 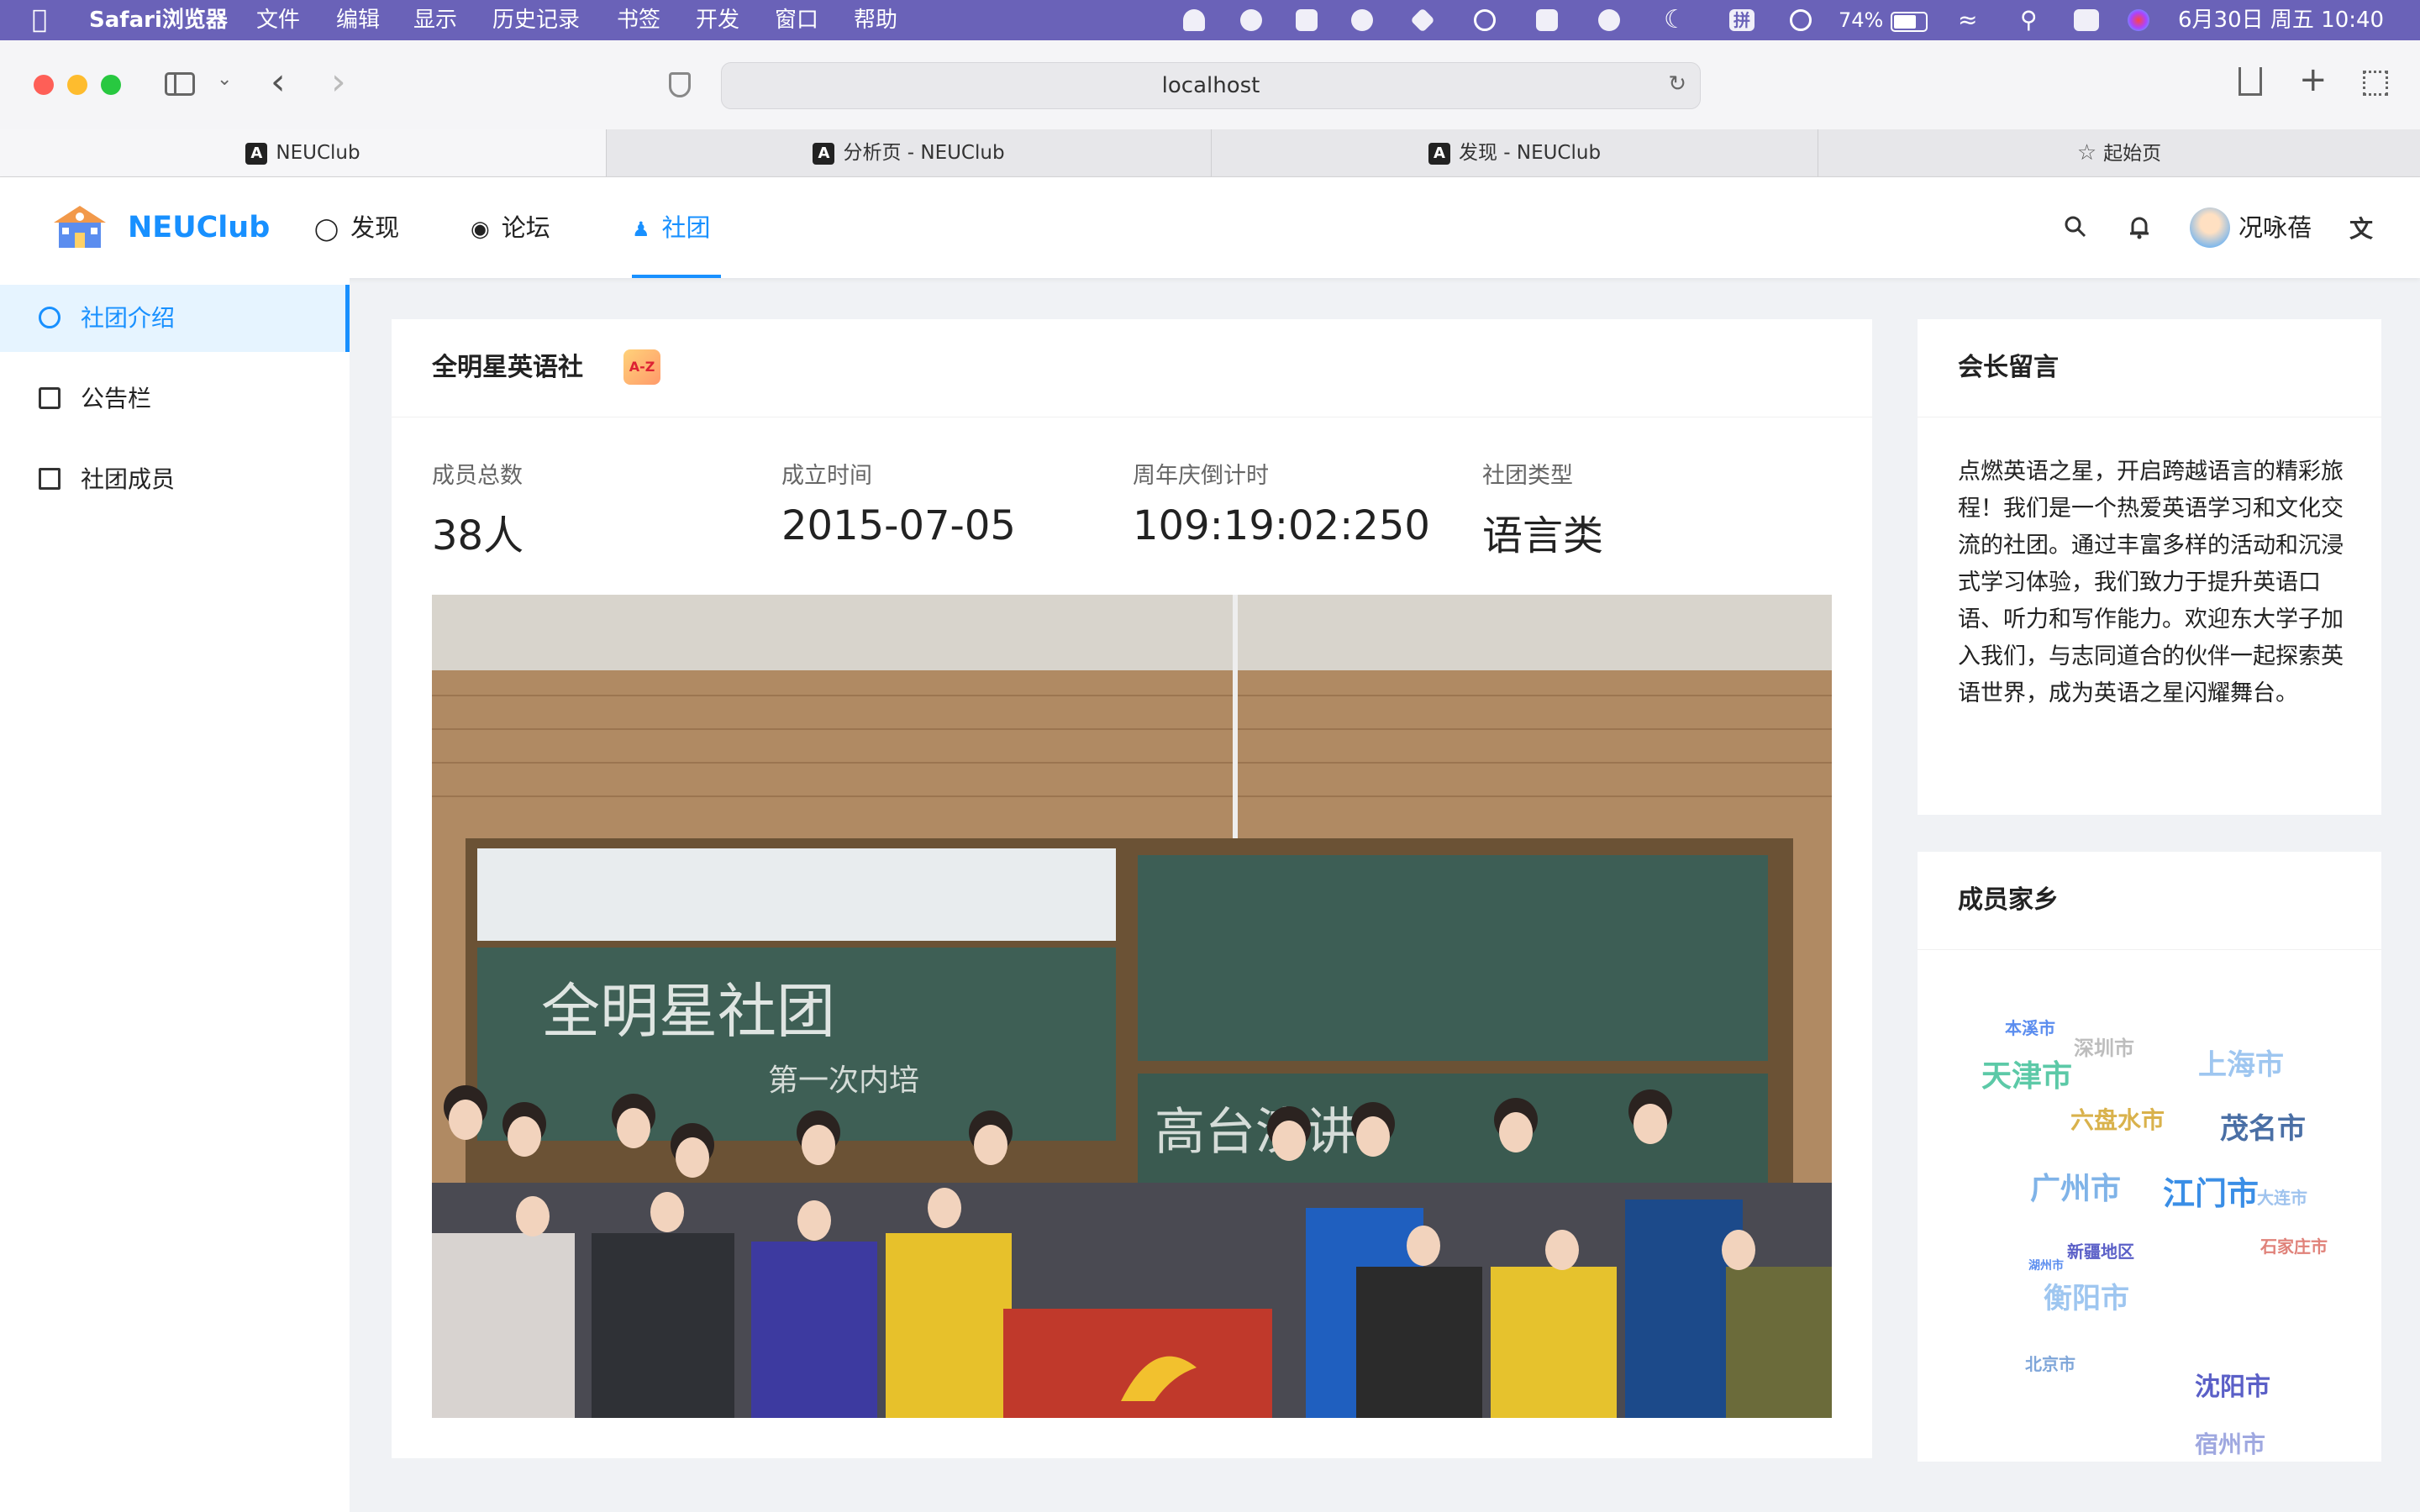 What do you see at coordinates (2250, 81) in the screenshot?
I see `share-icon` at bounding box center [2250, 81].